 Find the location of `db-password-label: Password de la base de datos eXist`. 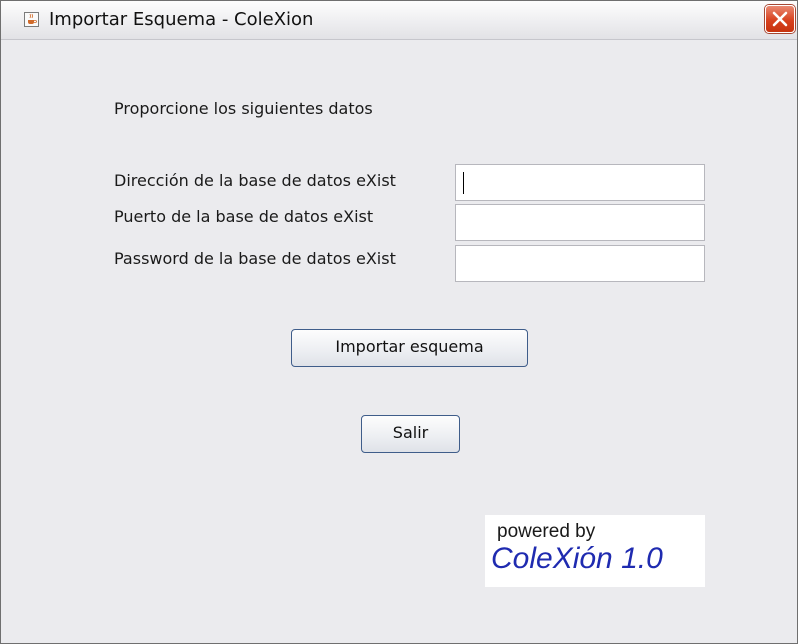

db-password-label: Password de la base de datos eXist is located at coordinates (255, 258).